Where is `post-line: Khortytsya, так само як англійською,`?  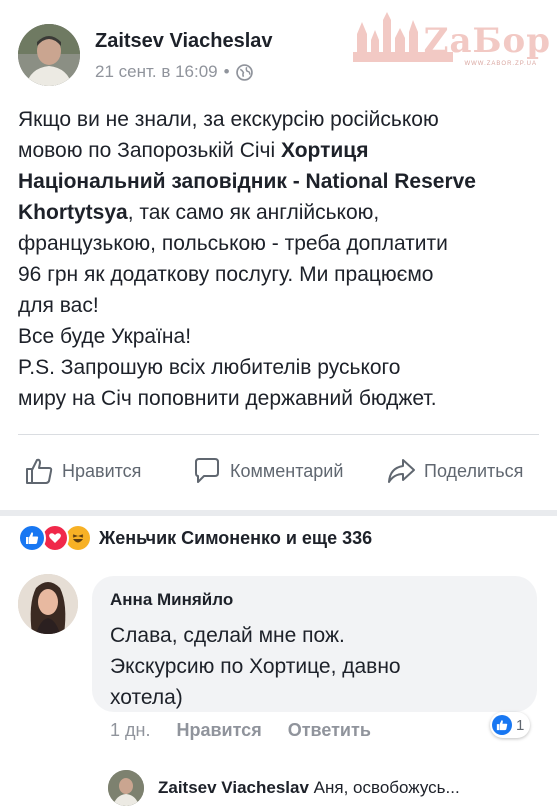
post-line: Khortytsya, так само як англійською, is located at coordinates (199, 212).